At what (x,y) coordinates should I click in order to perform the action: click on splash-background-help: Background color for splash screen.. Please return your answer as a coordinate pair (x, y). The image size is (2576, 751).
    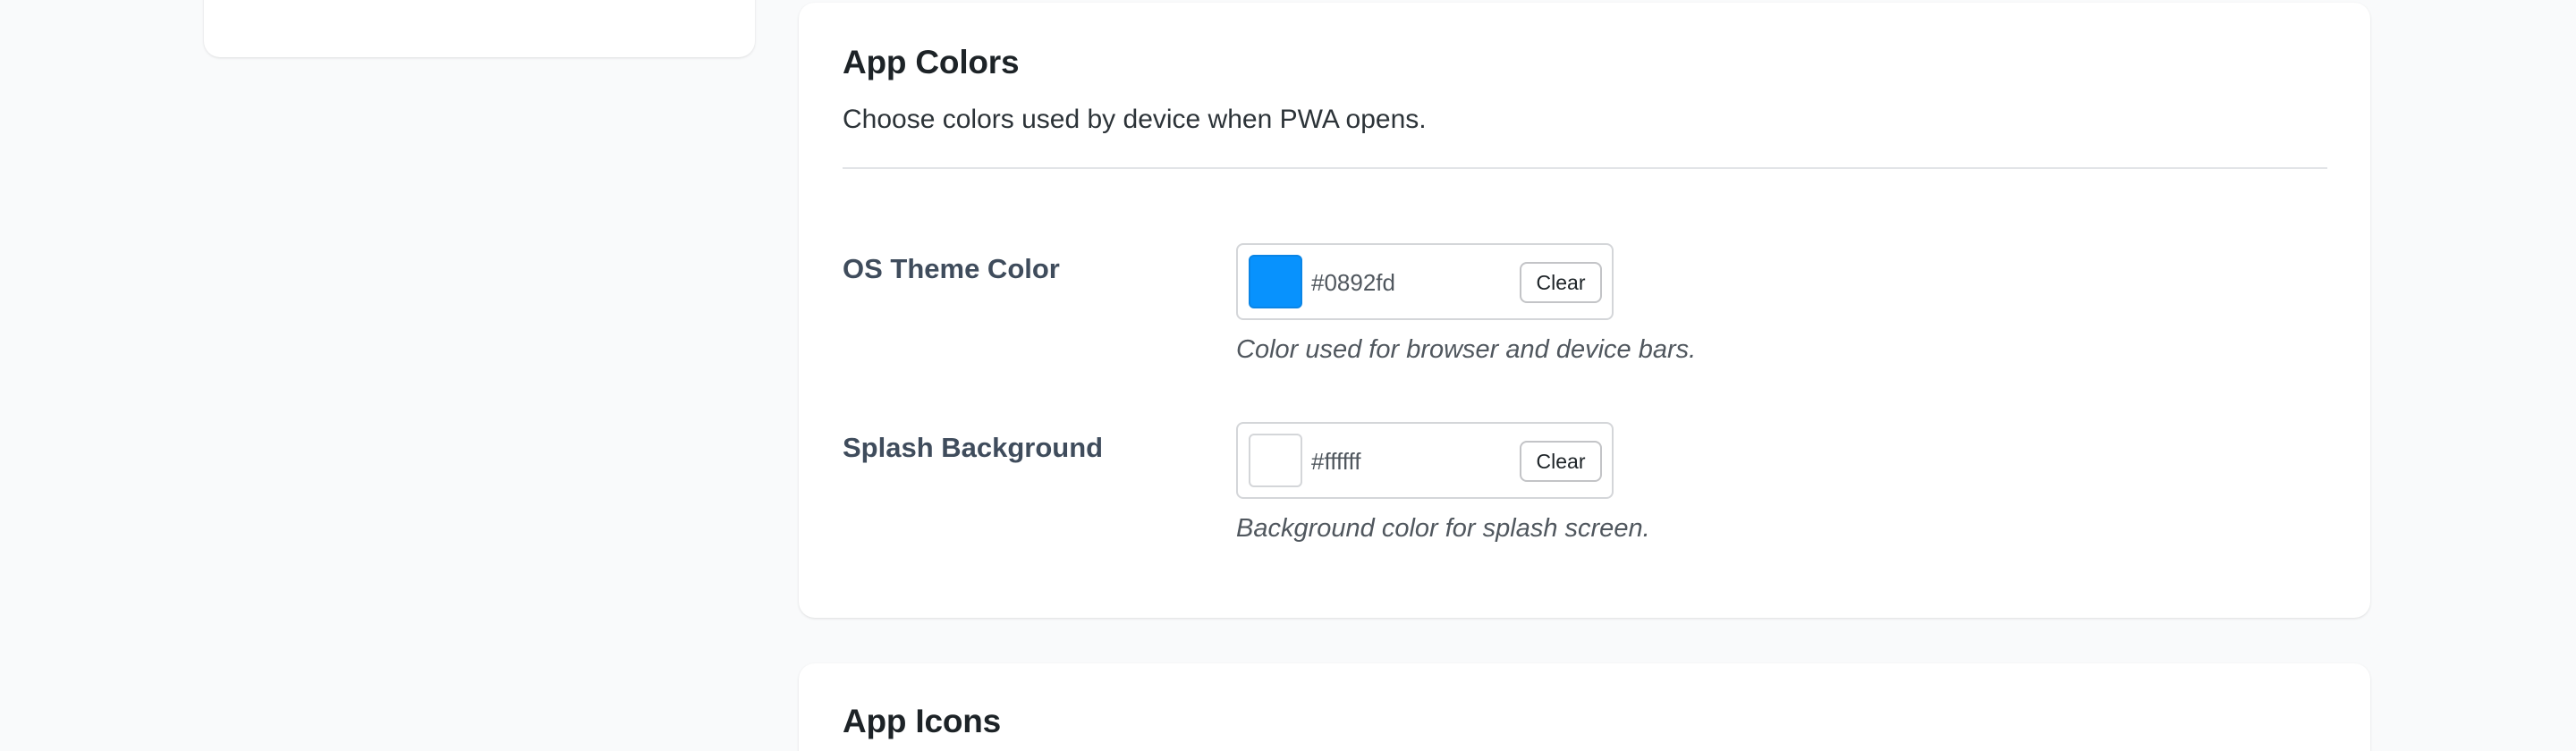
    Looking at the image, I should click on (1443, 528).